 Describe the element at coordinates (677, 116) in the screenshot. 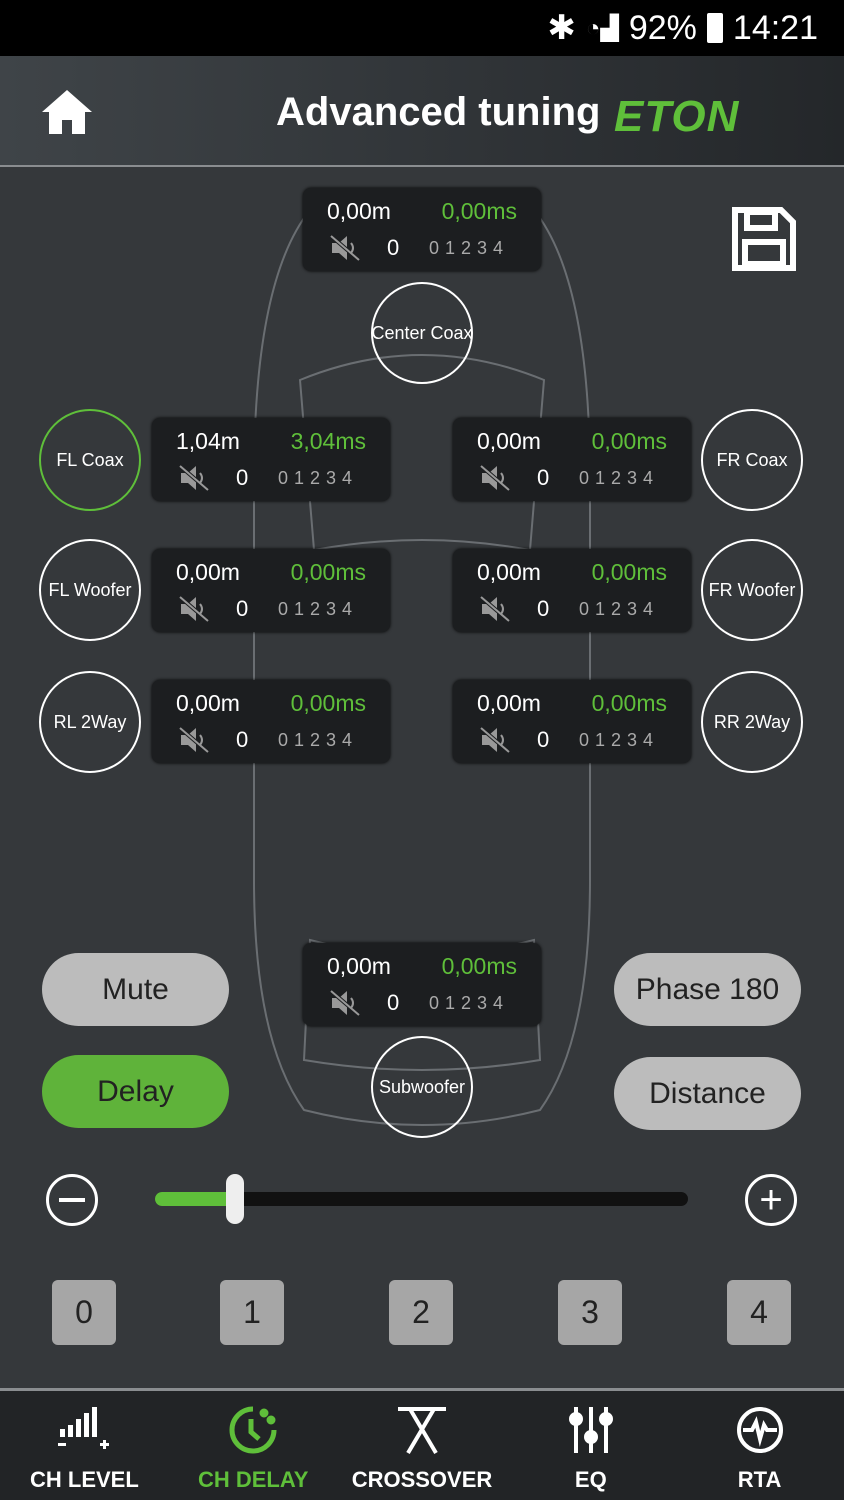

I see `eton-logo: ETON` at that location.